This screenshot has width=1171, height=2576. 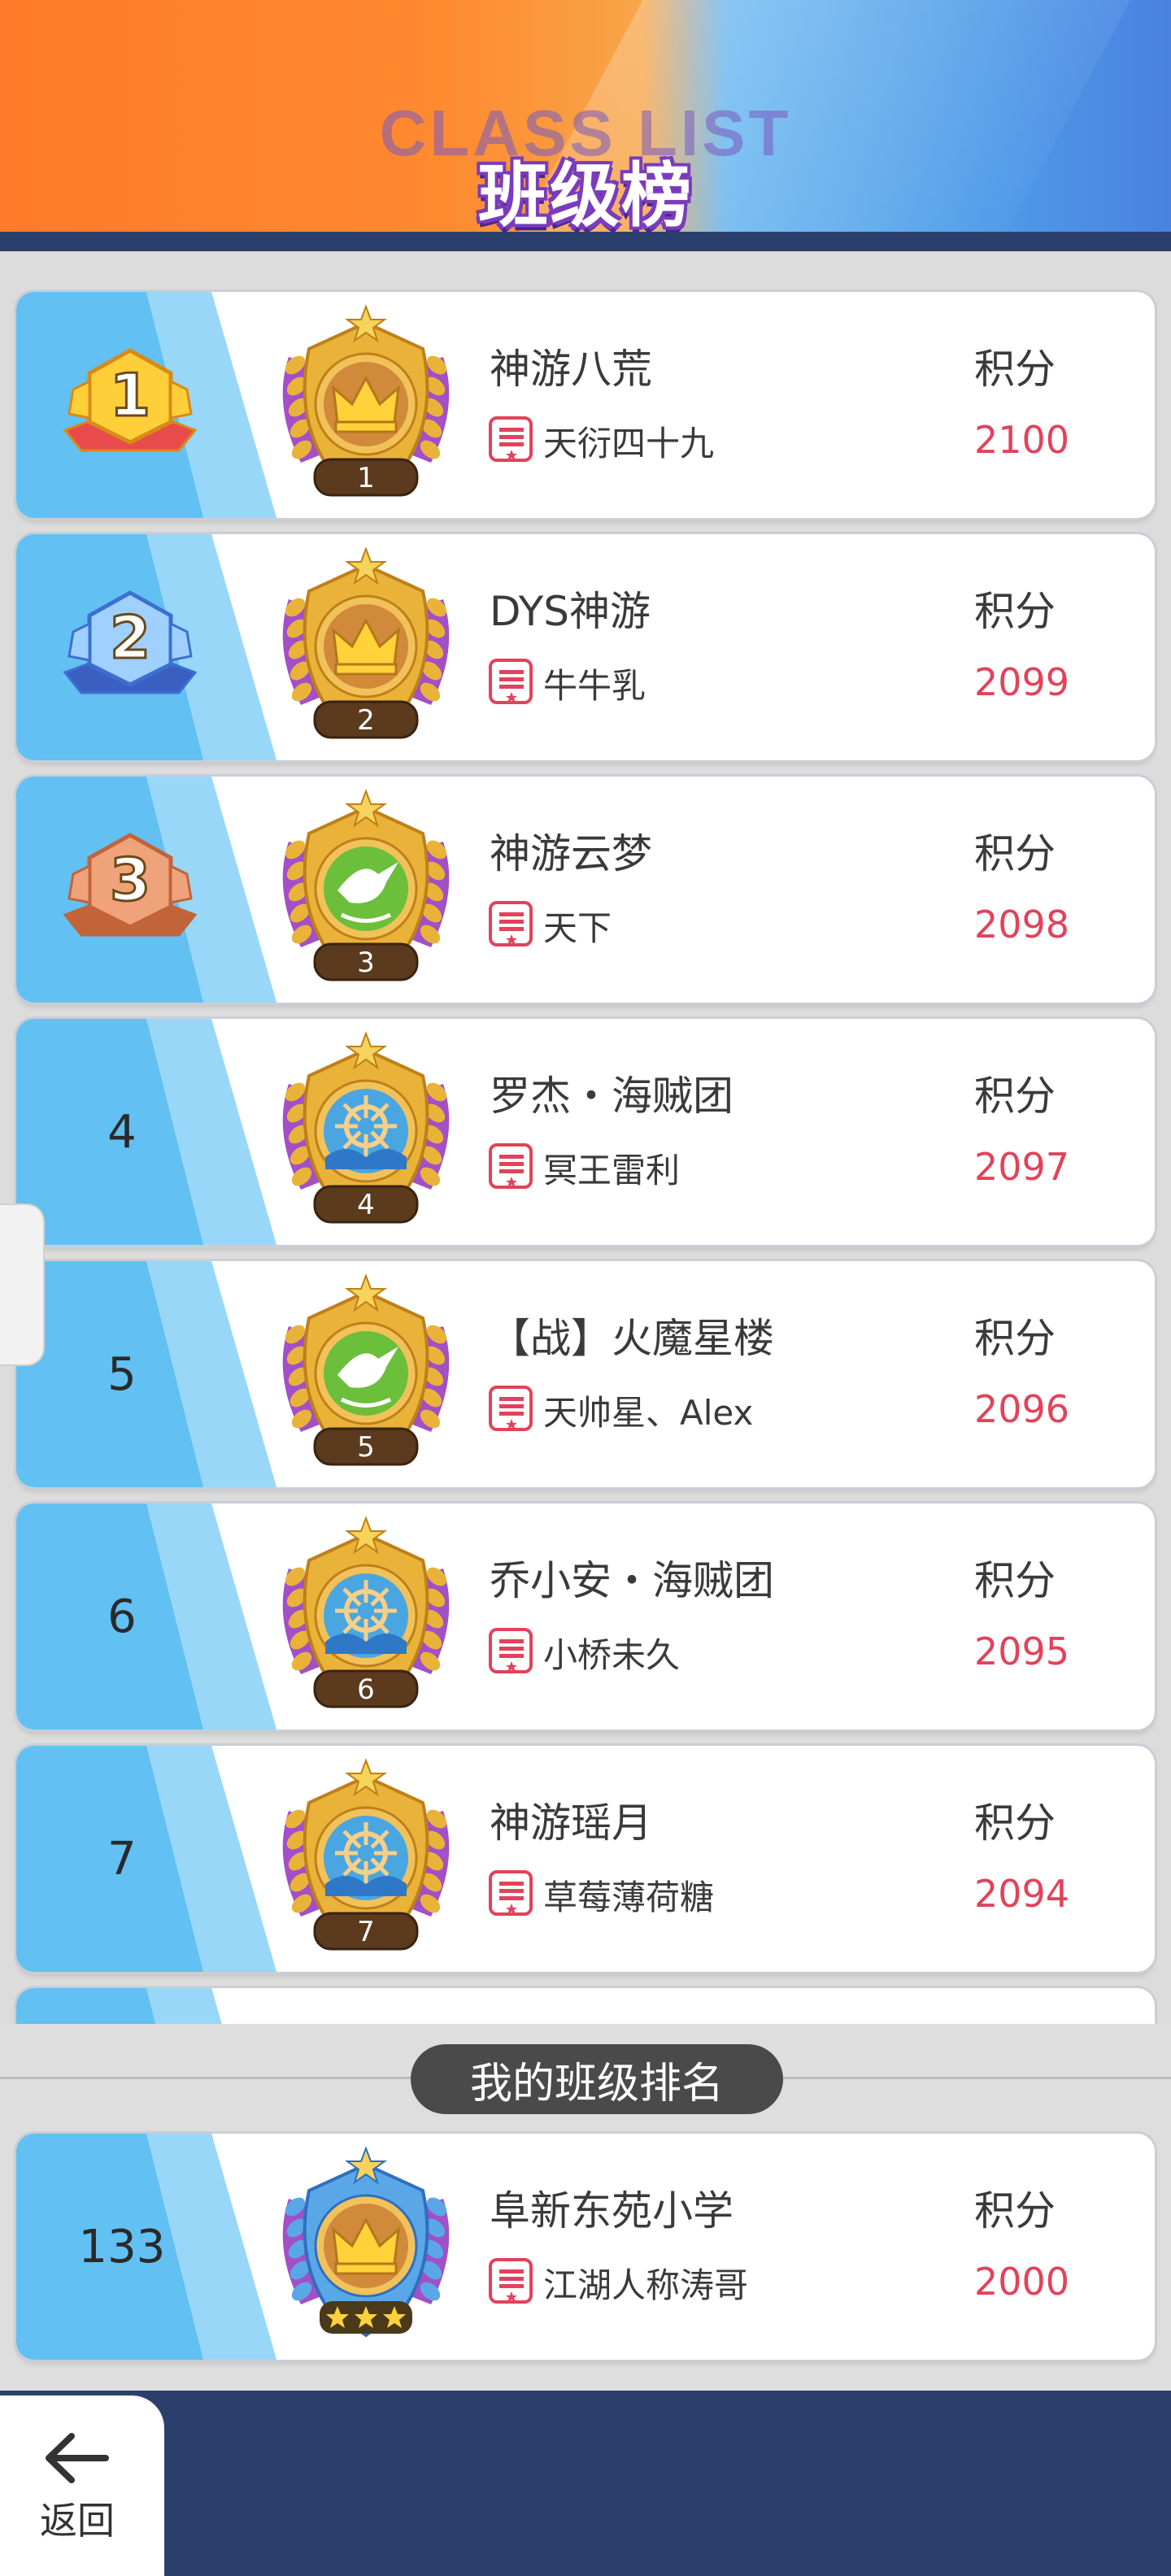 What do you see at coordinates (585, 1132) in the screenshot?
I see `class-rank-card: 4 4 罗杰・海贼团冥王雷利 积分 2097` at bounding box center [585, 1132].